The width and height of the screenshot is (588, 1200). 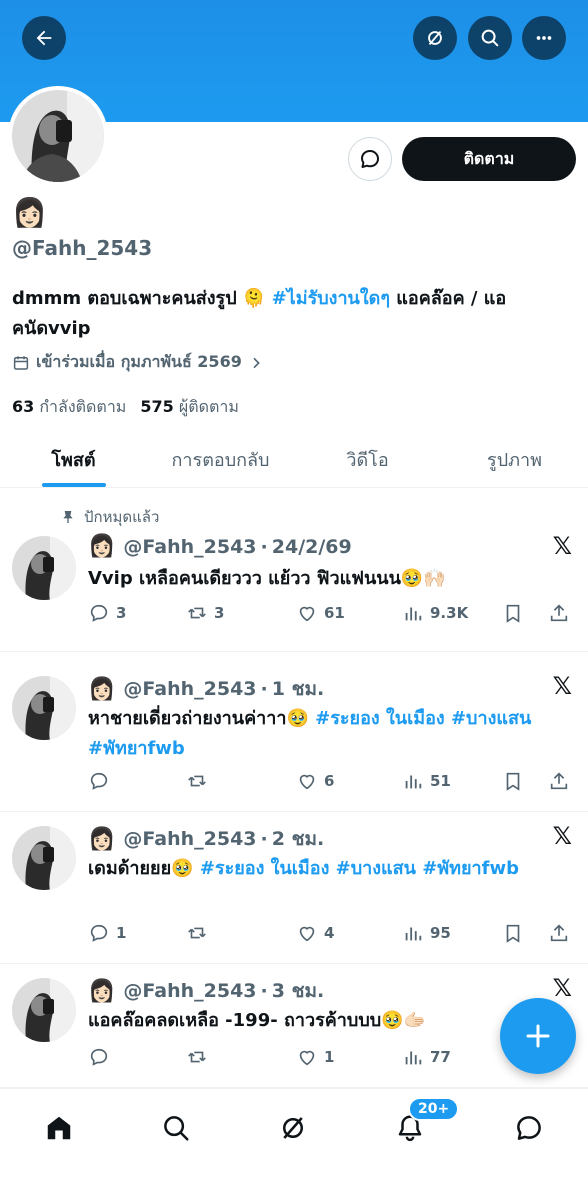 I want to click on tab-replies: การตอบกลับ, so click(x=220, y=459).